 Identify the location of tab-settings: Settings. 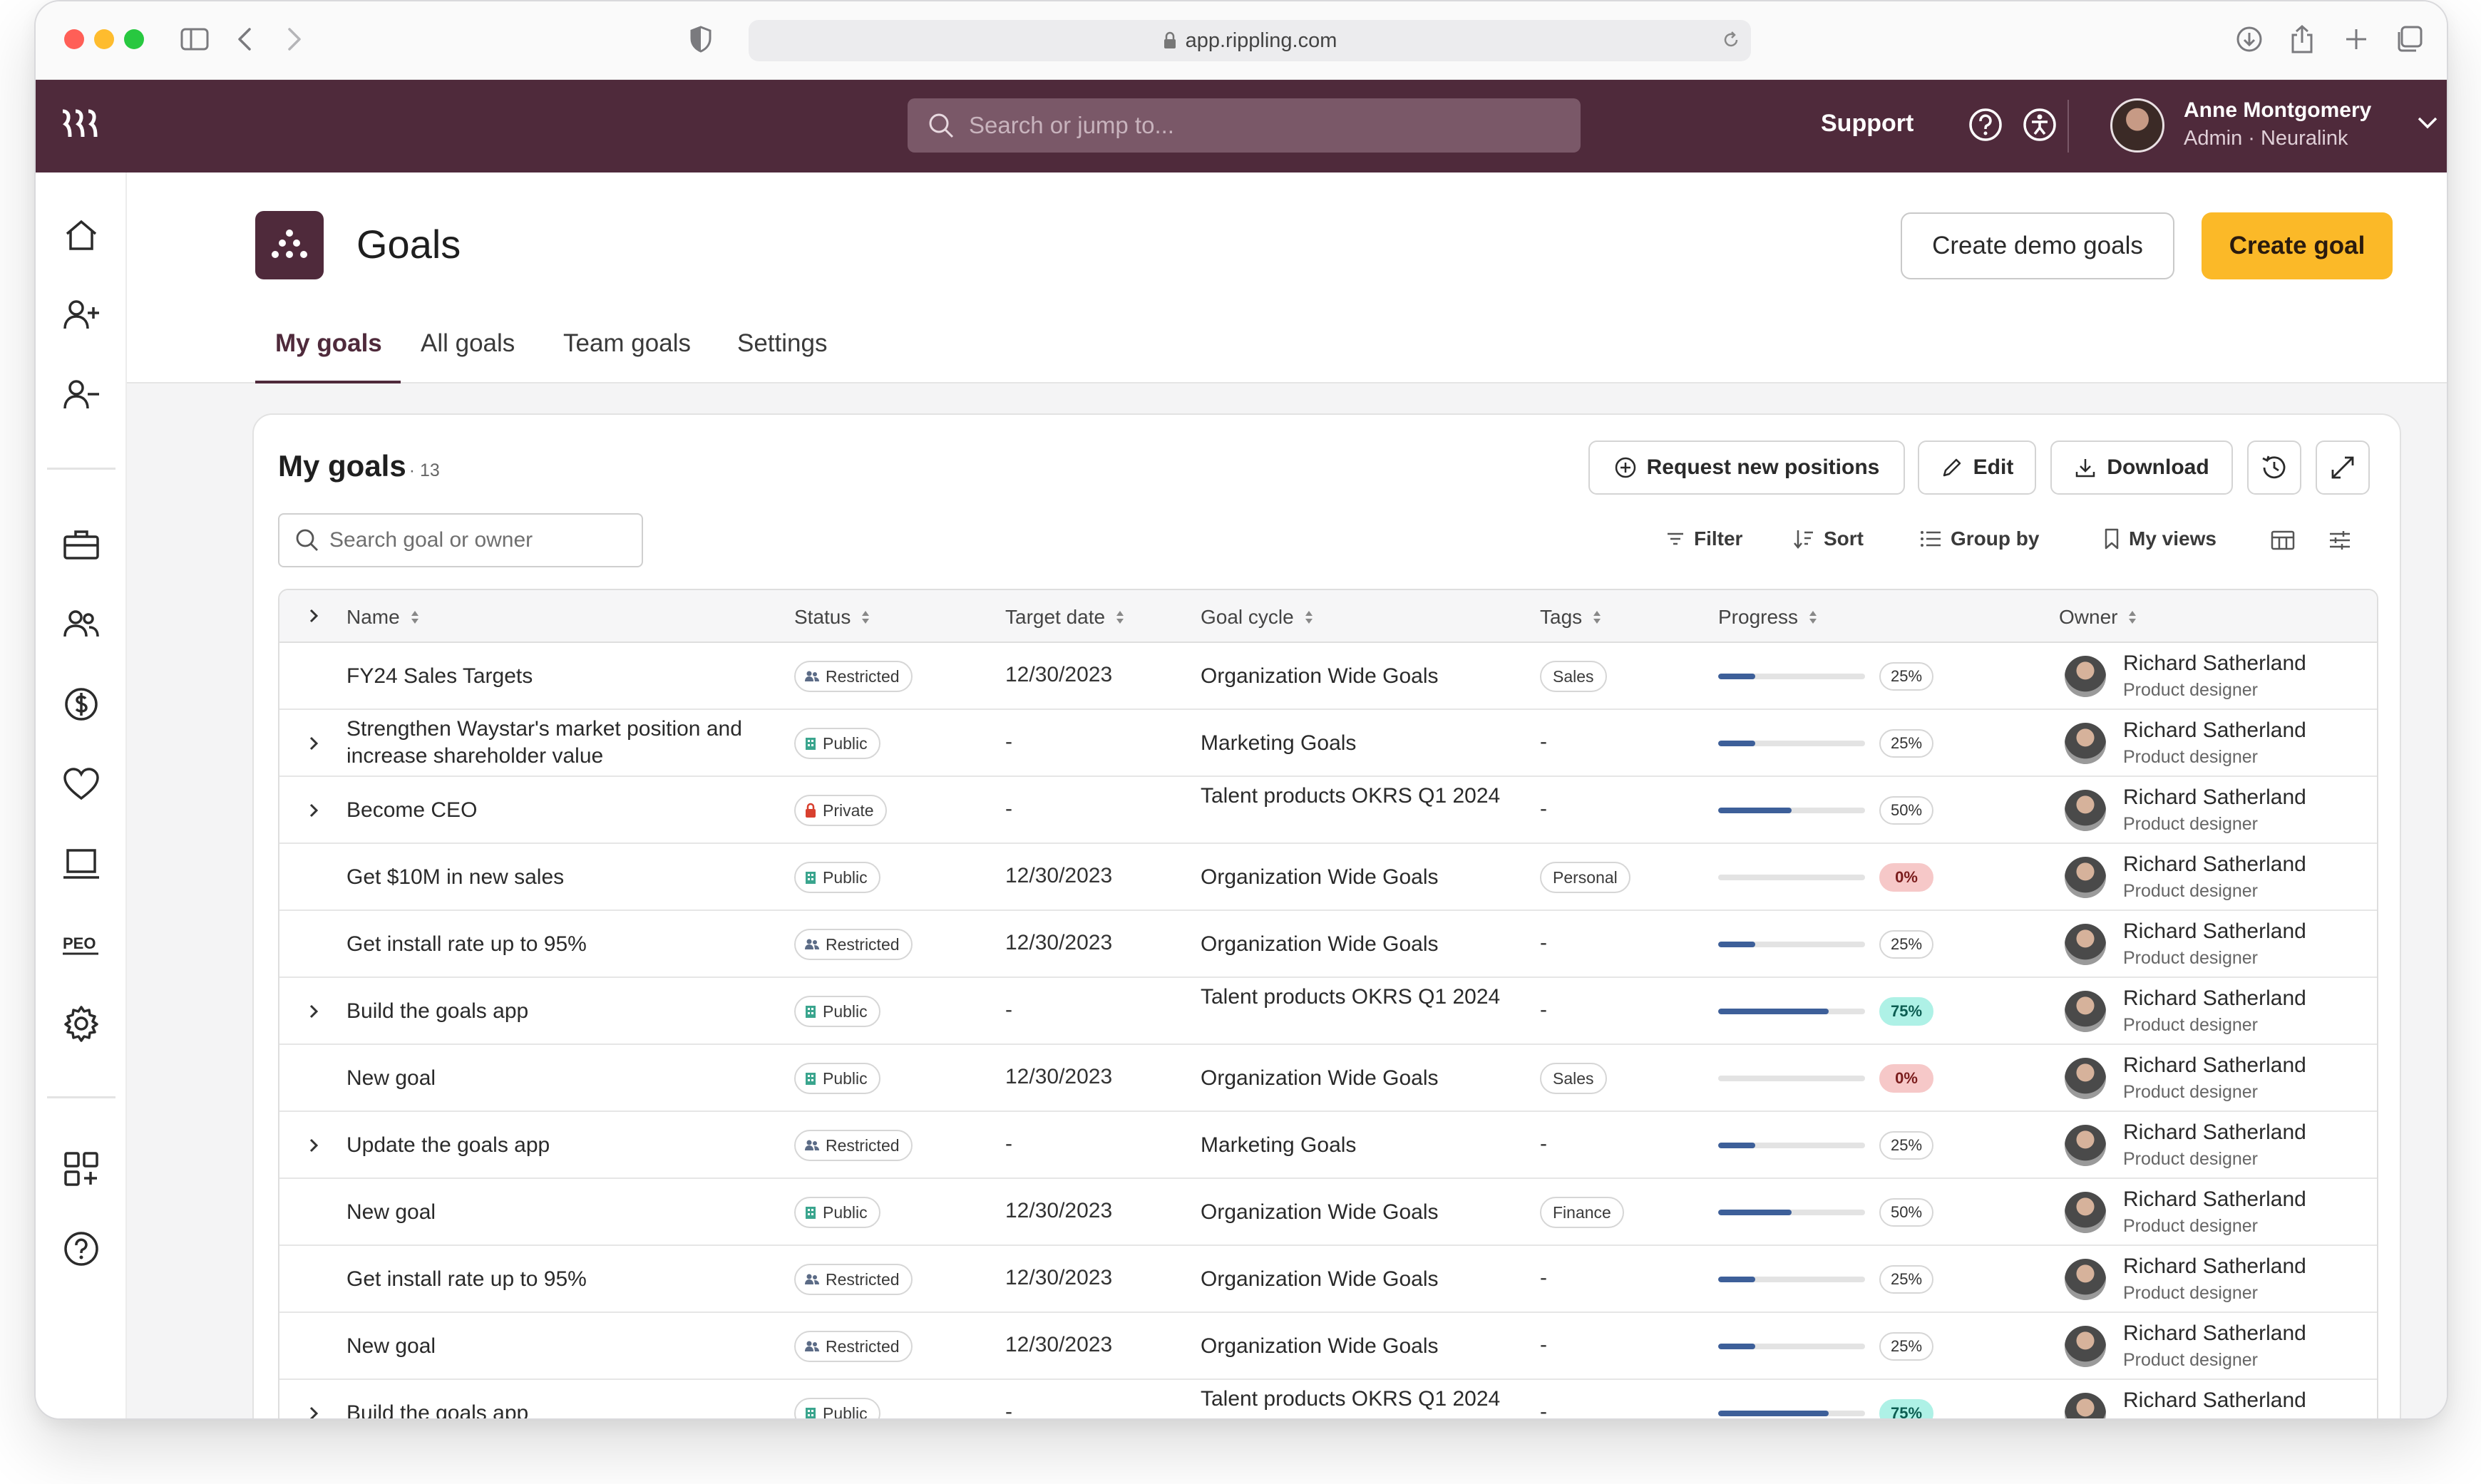
(782, 343).